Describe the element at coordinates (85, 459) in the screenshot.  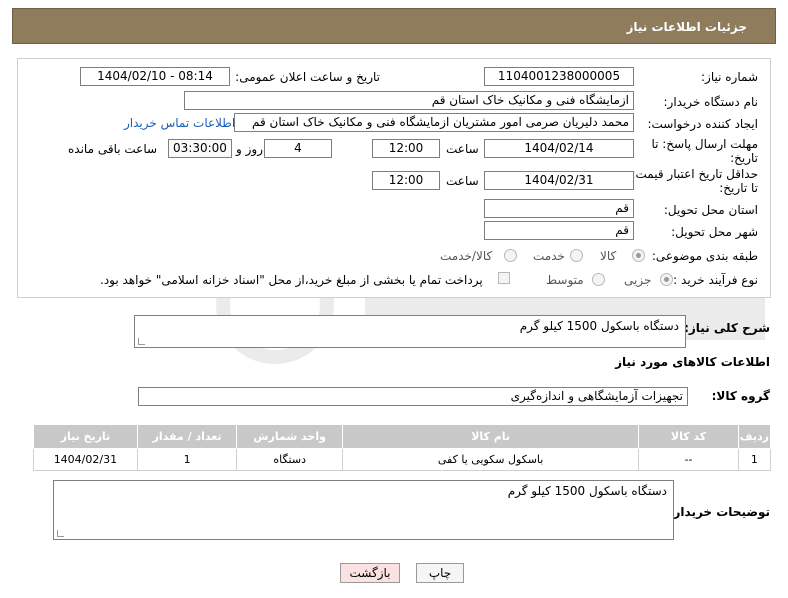
I see `cell-need-date: 1404/02/31` at that location.